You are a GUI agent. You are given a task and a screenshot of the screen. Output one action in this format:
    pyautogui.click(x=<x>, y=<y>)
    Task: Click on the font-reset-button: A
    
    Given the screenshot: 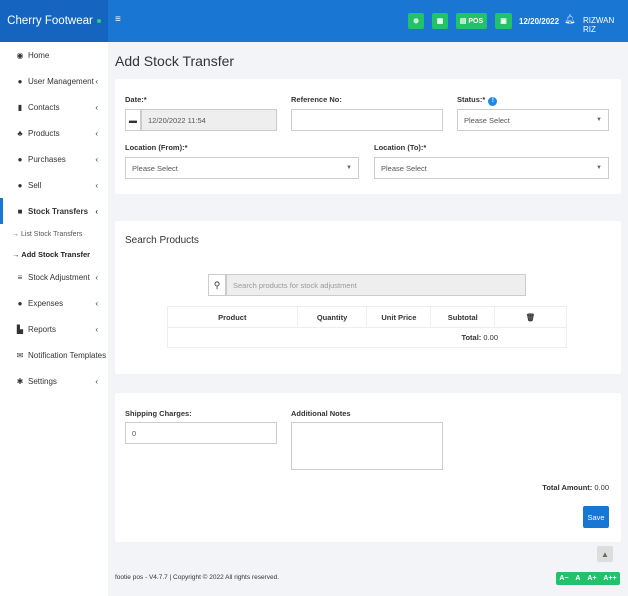 What is the action you would take?
    pyautogui.click(x=577, y=578)
    